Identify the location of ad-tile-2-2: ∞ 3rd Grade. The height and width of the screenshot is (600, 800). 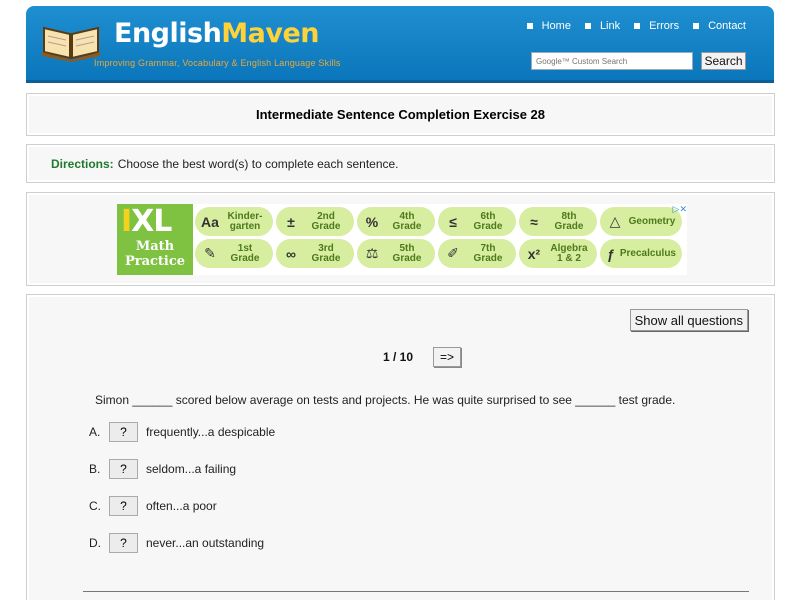
(315, 253).